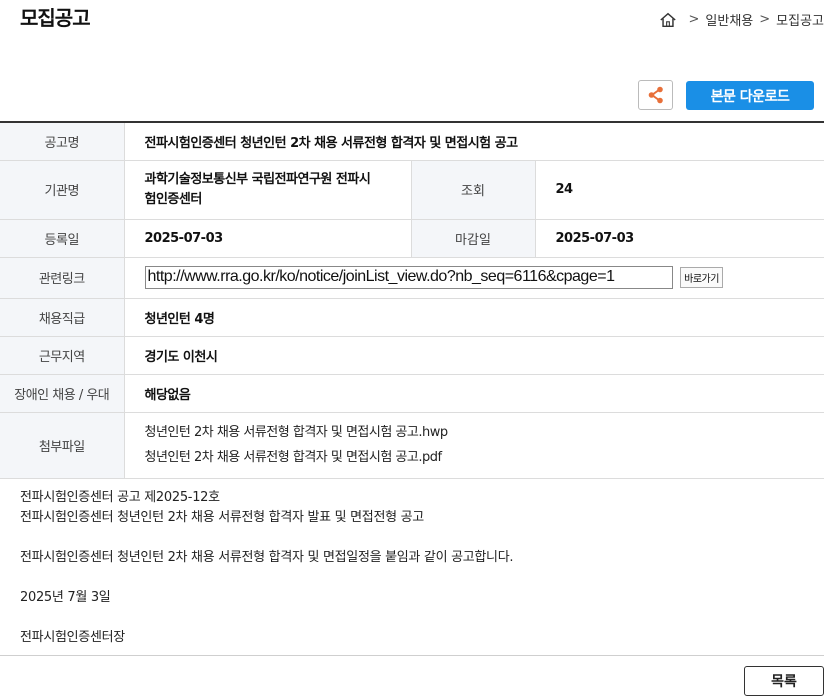 The width and height of the screenshot is (824, 697). Describe the element at coordinates (474, 355) in the screenshot. I see `location-value: 경기도 이천시` at that location.